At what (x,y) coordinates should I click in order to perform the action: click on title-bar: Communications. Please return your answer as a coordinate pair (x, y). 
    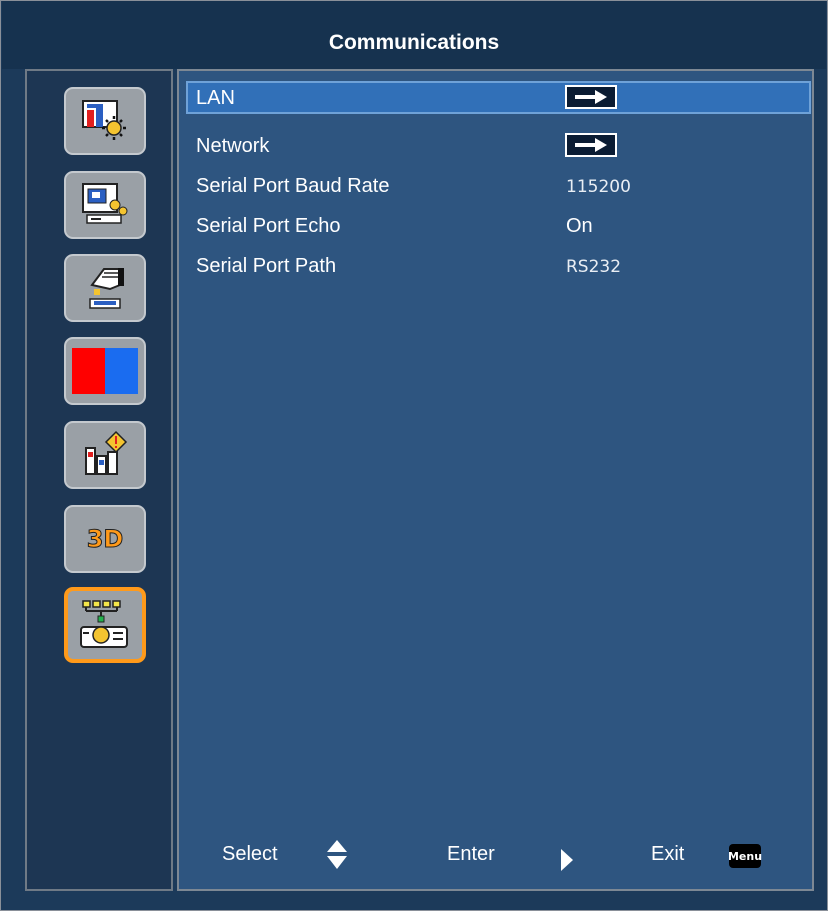
    Looking at the image, I should click on (414, 35).